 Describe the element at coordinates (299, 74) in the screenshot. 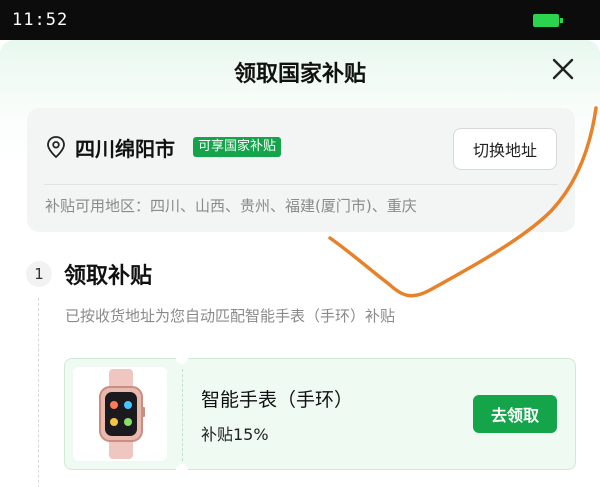

I see `sheet-title: 领取国家补贴` at that location.